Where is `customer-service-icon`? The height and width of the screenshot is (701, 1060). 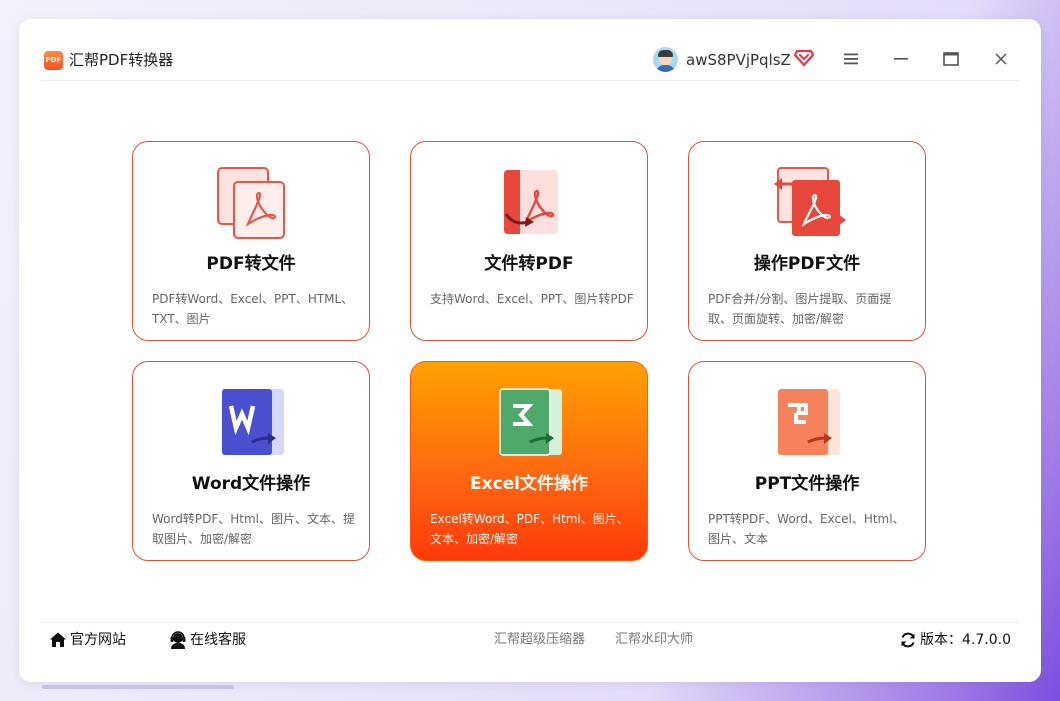 customer-service-icon is located at coordinates (178, 640).